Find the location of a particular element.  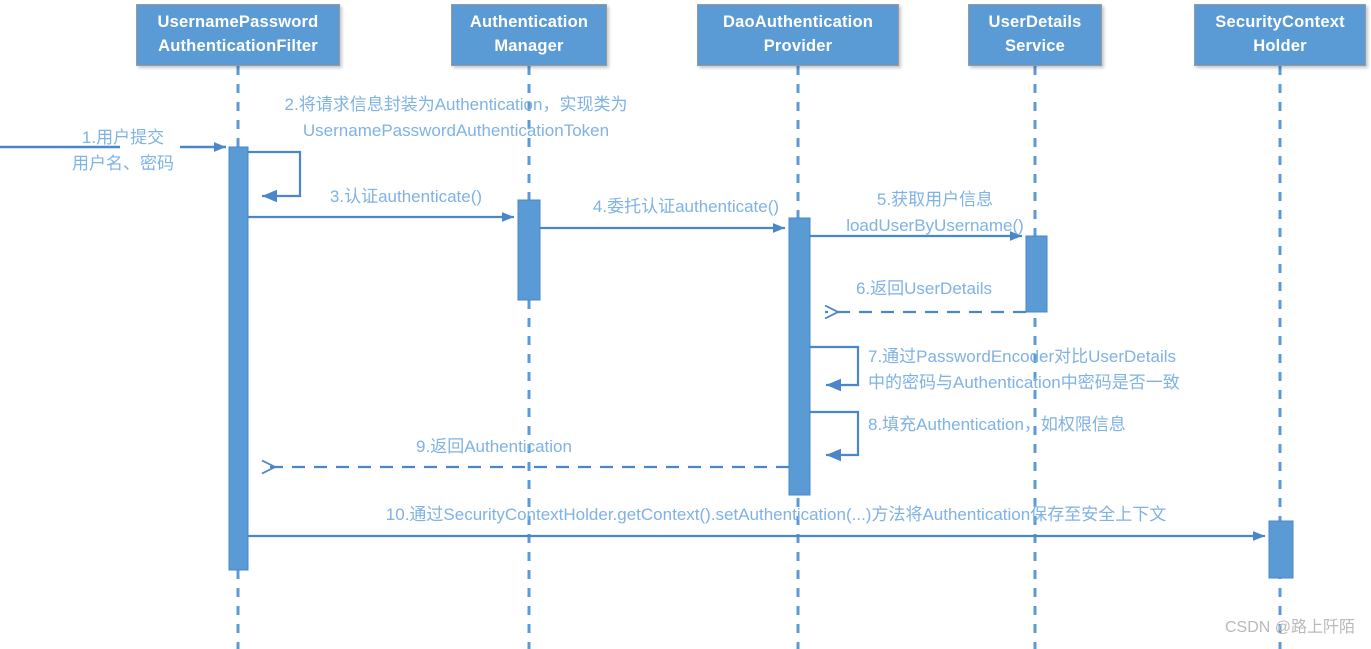

message-label-6: 6.返回UserDetails is located at coordinates (924, 289).